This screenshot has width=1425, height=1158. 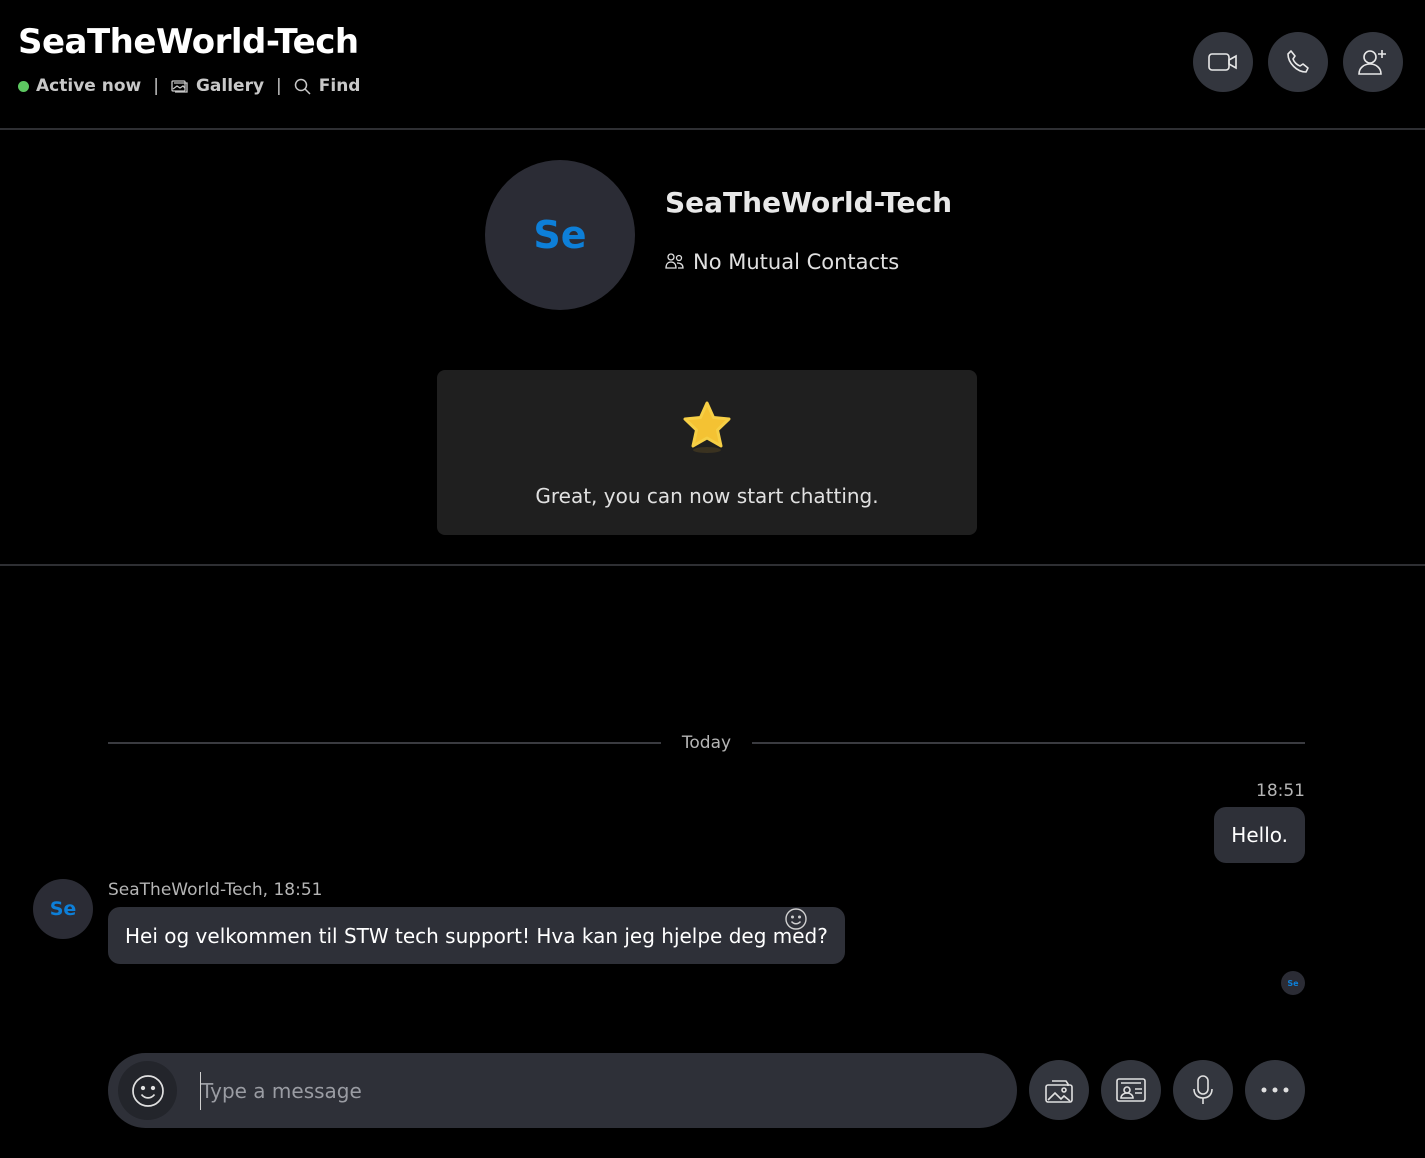 I want to click on video-call-button, so click(x=1223, y=62).